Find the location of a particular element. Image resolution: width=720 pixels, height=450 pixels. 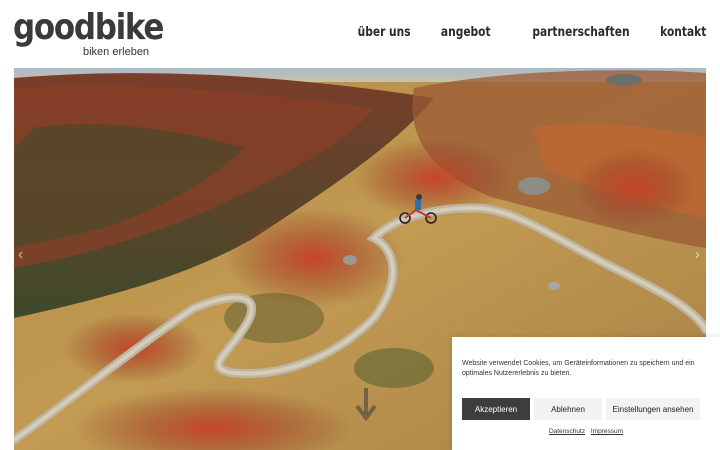

logo-tagline: biken erleben is located at coordinates (116, 52).